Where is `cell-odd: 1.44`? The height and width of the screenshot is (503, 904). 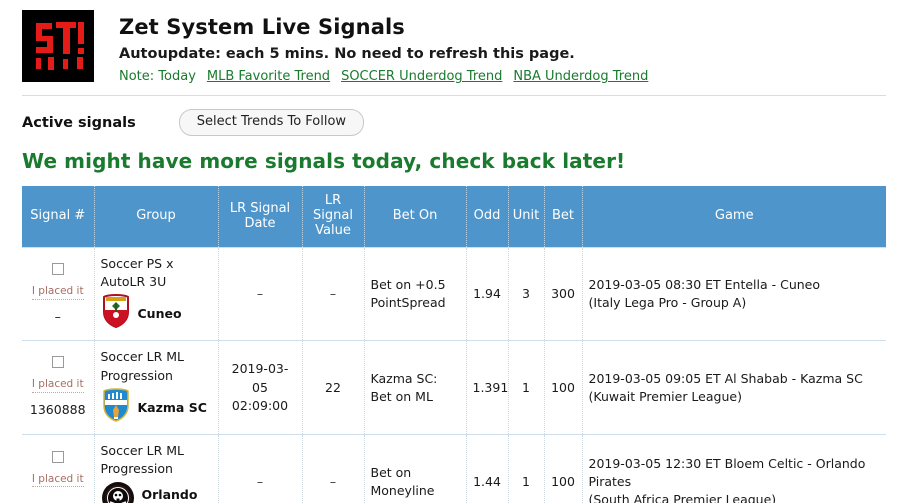 cell-odd: 1.44 is located at coordinates (487, 468).